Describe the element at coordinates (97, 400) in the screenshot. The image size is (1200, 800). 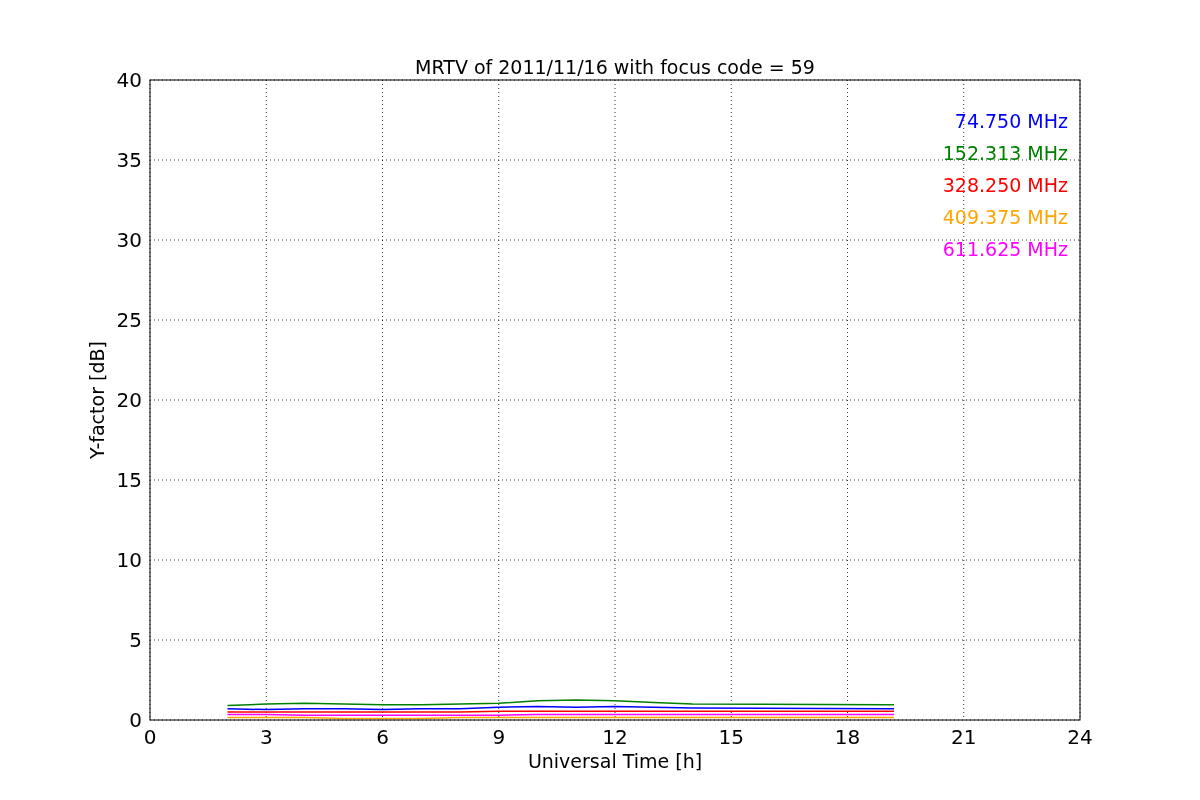
I see `y-axis-label: Y-factor [dB]` at that location.